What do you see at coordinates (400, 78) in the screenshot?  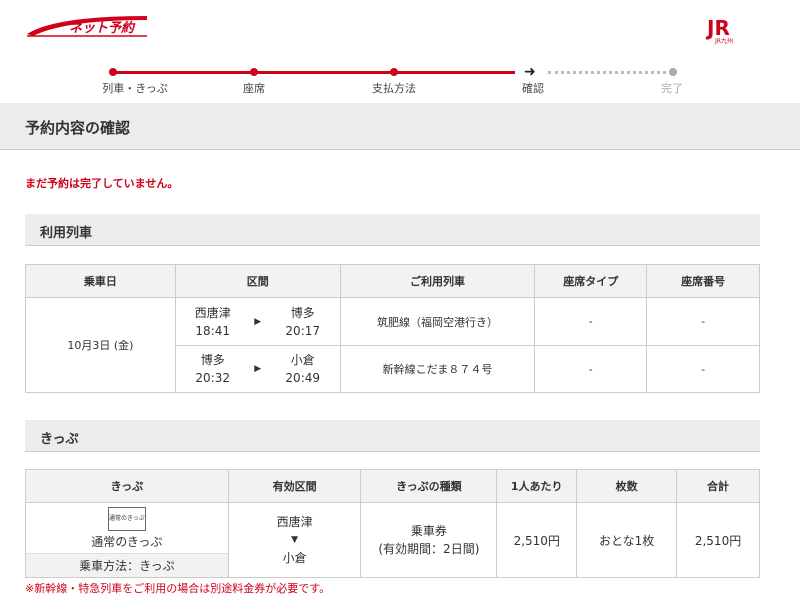 I see `progress-steps: ➜ 列車・きっぷ 座席 支払方法 確認 完了` at bounding box center [400, 78].